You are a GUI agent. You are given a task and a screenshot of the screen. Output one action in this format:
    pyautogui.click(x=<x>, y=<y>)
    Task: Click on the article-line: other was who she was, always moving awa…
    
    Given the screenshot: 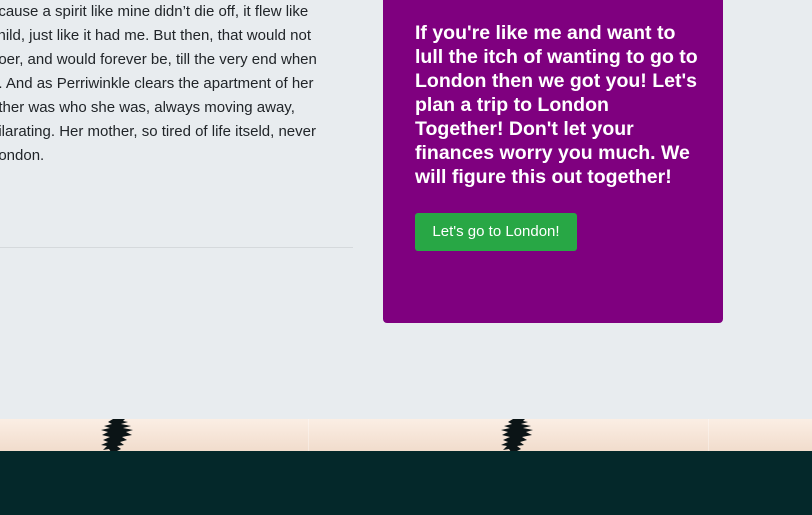 What is the action you would take?
    pyautogui.click(x=147, y=107)
    